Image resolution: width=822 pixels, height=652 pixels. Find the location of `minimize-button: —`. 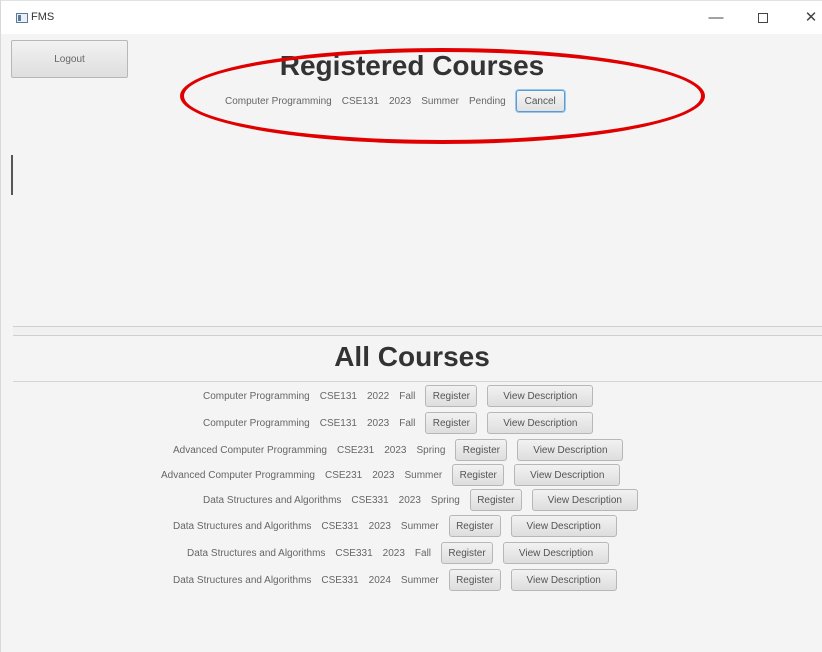

minimize-button: — is located at coordinates (716, 18).